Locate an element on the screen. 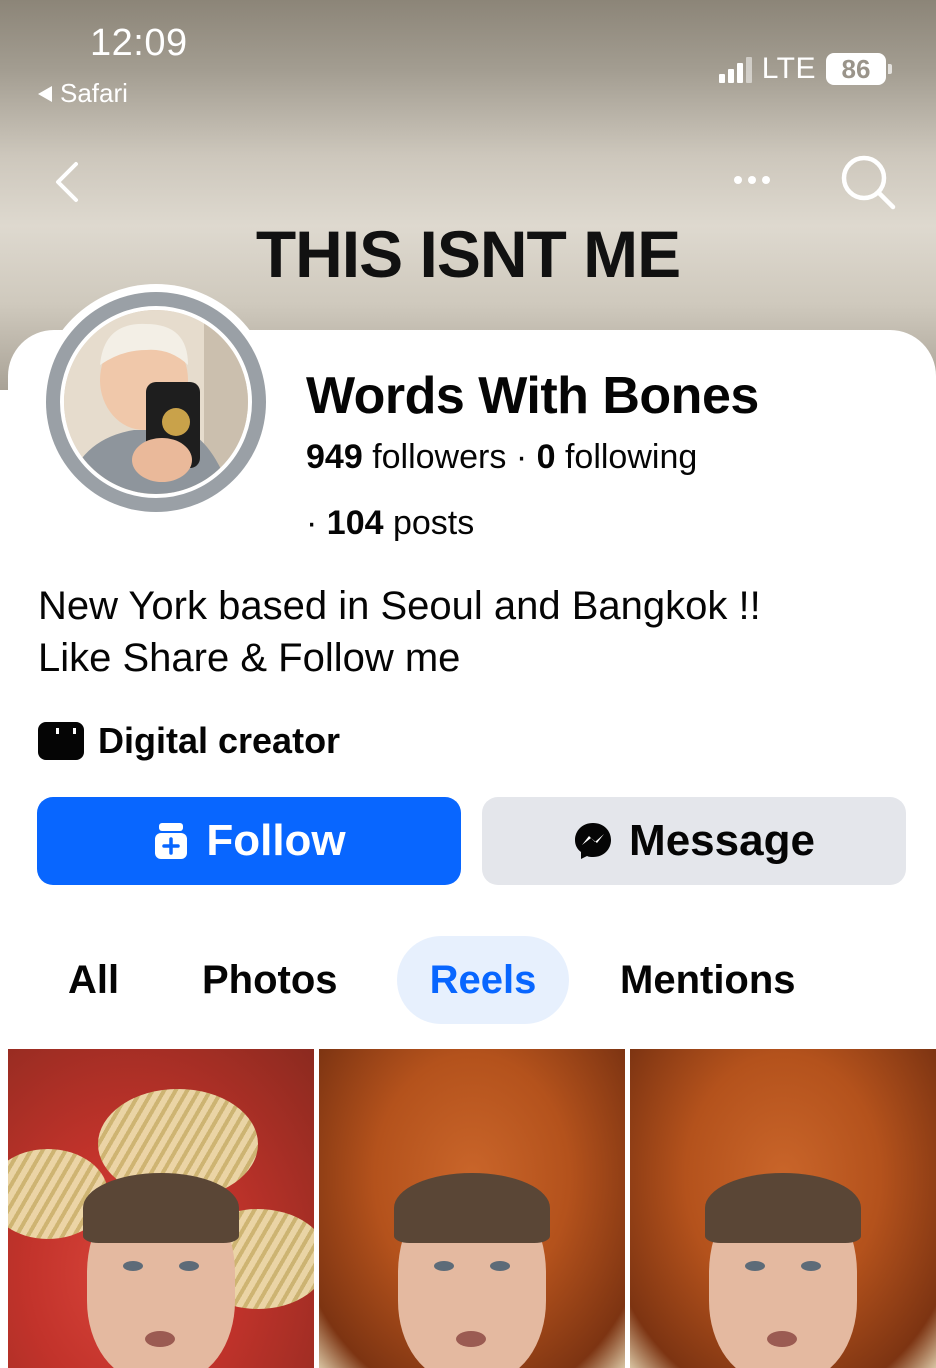 The height and width of the screenshot is (1368, 936). avatar is located at coordinates (156, 402).